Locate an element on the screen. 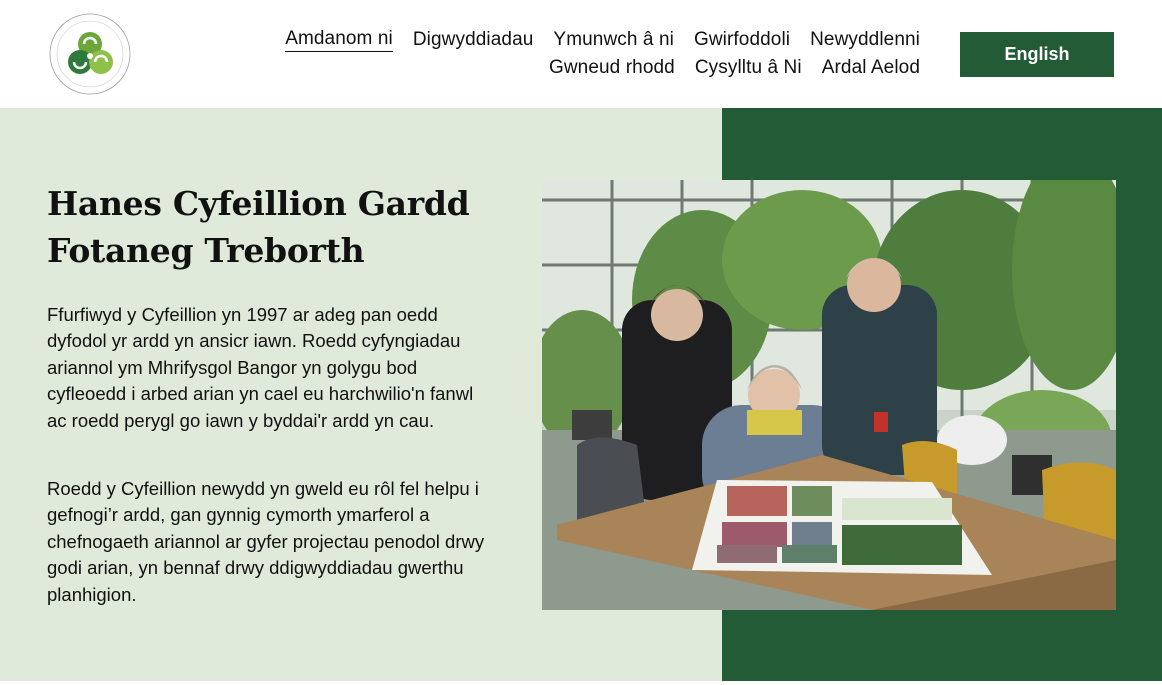 The width and height of the screenshot is (1162, 685). site-logo is located at coordinates (90, 54).